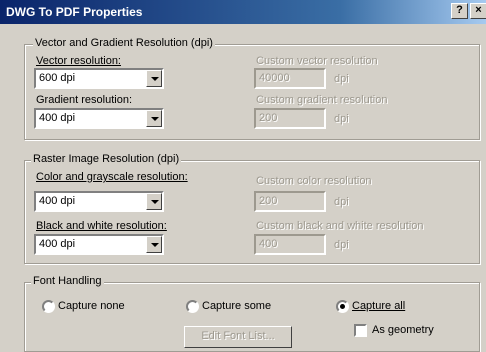  Describe the element at coordinates (317, 61) in the screenshot. I see `custom-vector-label: Custom vector resolution` at that location.